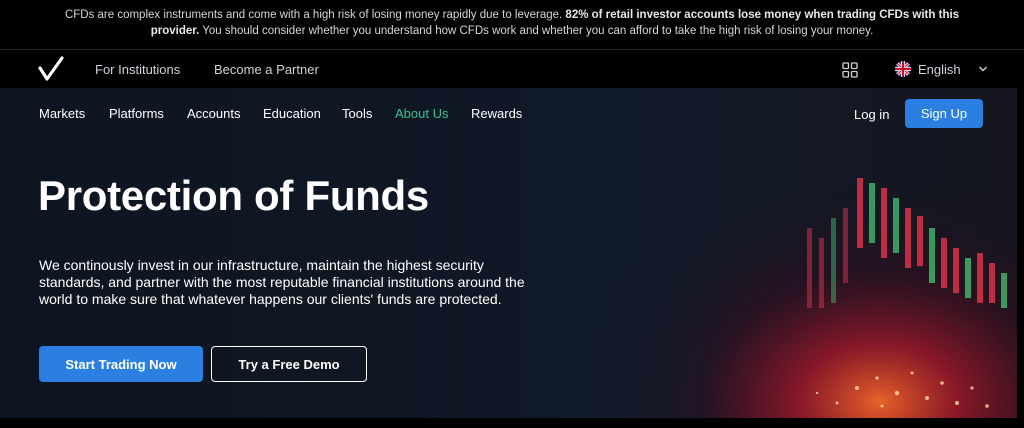 The width and height of the screenshot is (1024, 428). What do you see at coordinates (850, 70) in the screenshot?
I see `grid-apps-icon` at bounding box center [850, 70].